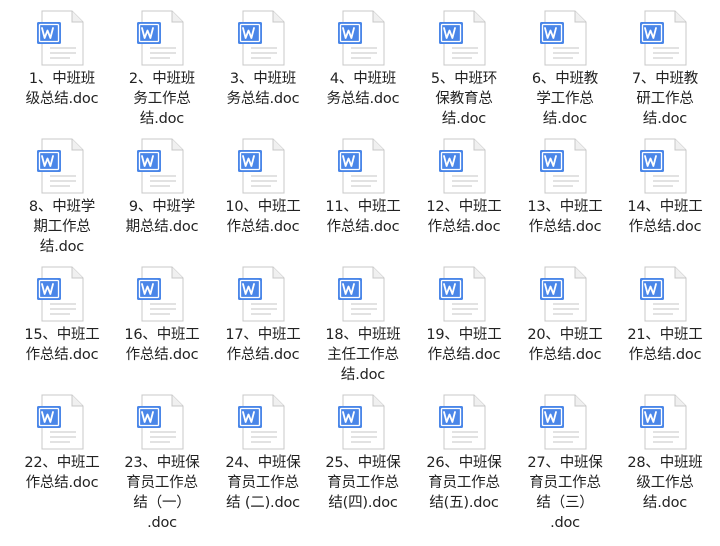  Describe the element at coordinates (363, 70) in the screenshot. I see `file-item: 4、中班班 务总结.doc` at that location.